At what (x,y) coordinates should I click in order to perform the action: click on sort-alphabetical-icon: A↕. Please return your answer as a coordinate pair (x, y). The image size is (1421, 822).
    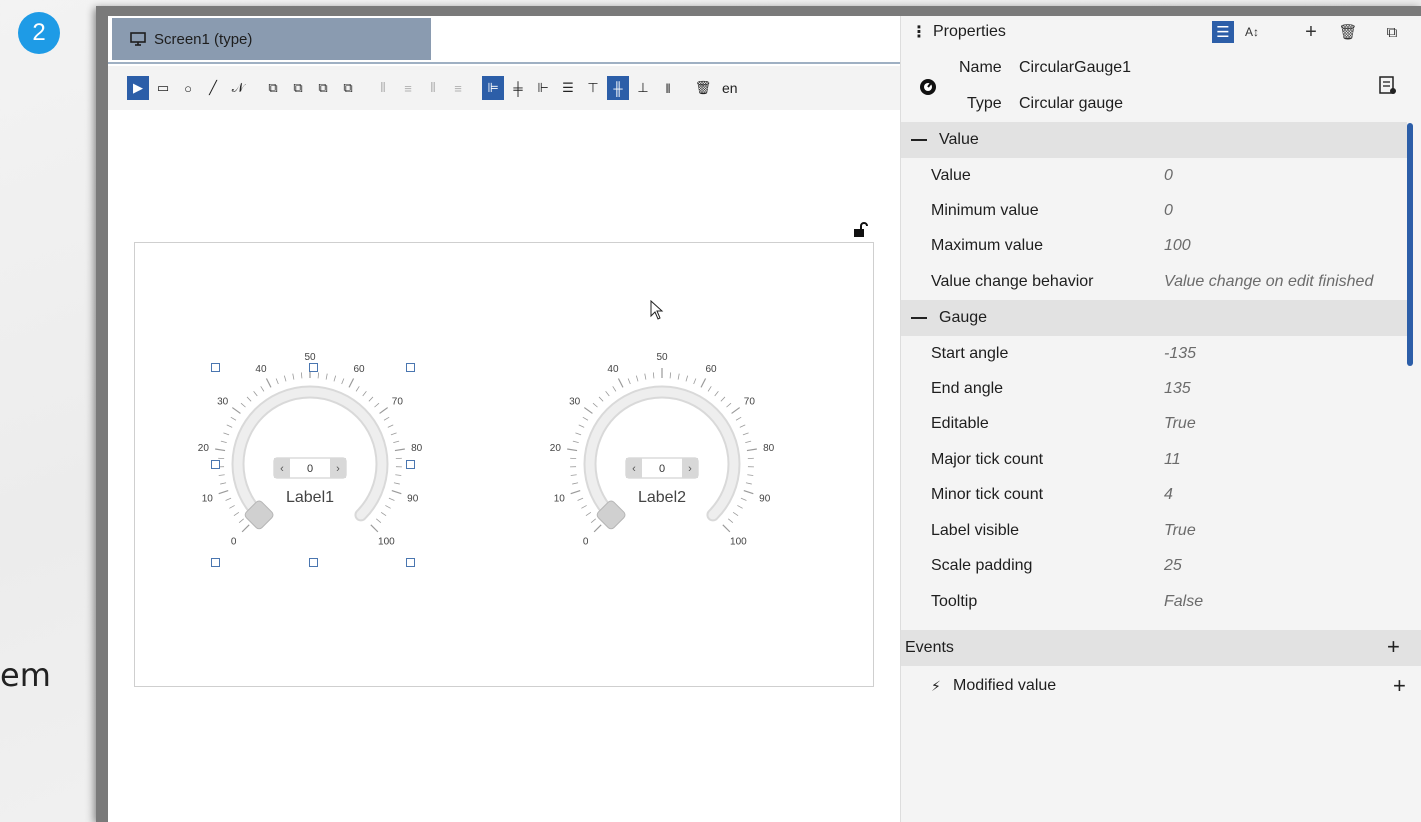
    Looking at the image, I should click on (1252, 32).